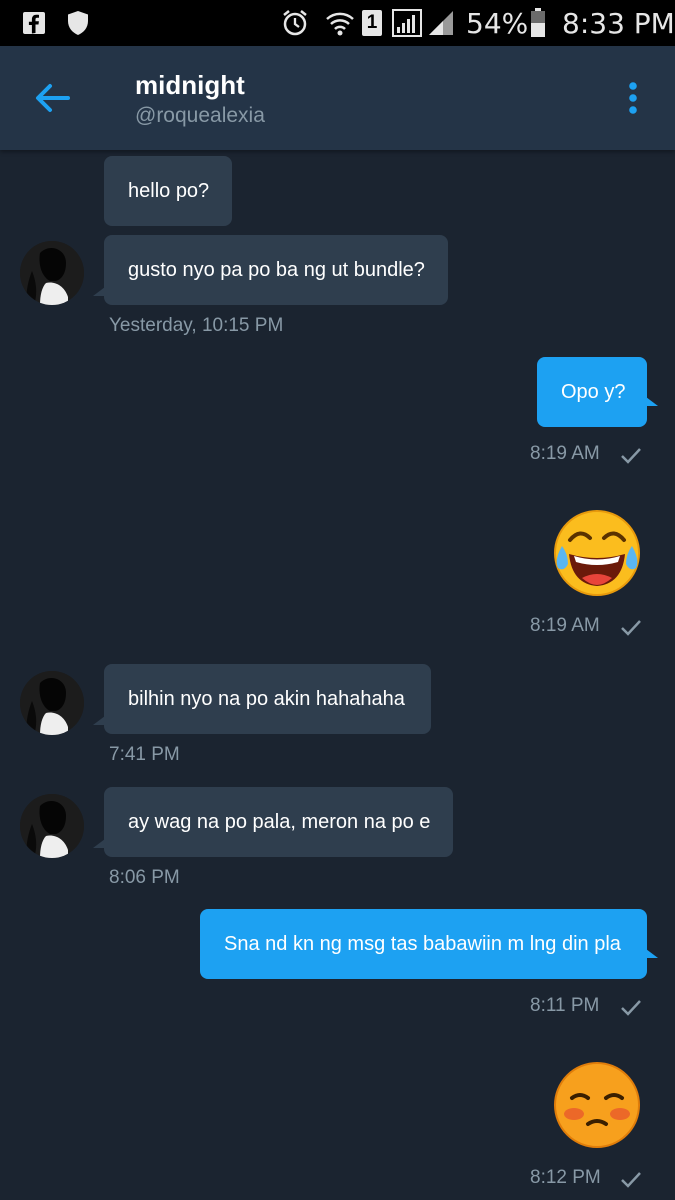 Image resolution: width=675 pixels, height=1200 pixels. Describe the element at coordinates (565, 1177) in the screenshot. I see `message-timestamp: 8:12 PM` at that location.